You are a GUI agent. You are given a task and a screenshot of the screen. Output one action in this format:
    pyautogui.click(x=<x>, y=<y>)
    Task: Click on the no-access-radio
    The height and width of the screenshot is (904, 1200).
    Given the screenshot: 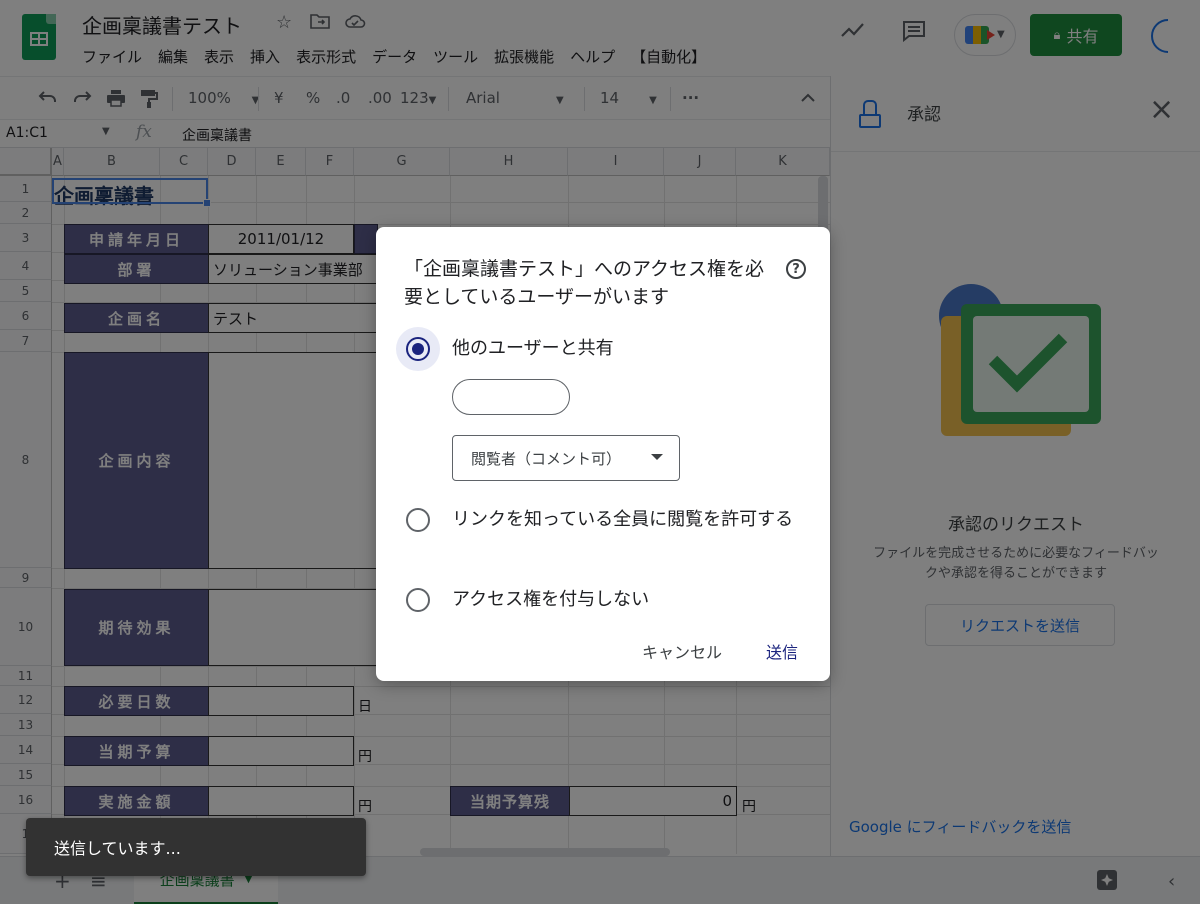 What is the action you would take?
    pyautogui.click(x=418, y=600)
    